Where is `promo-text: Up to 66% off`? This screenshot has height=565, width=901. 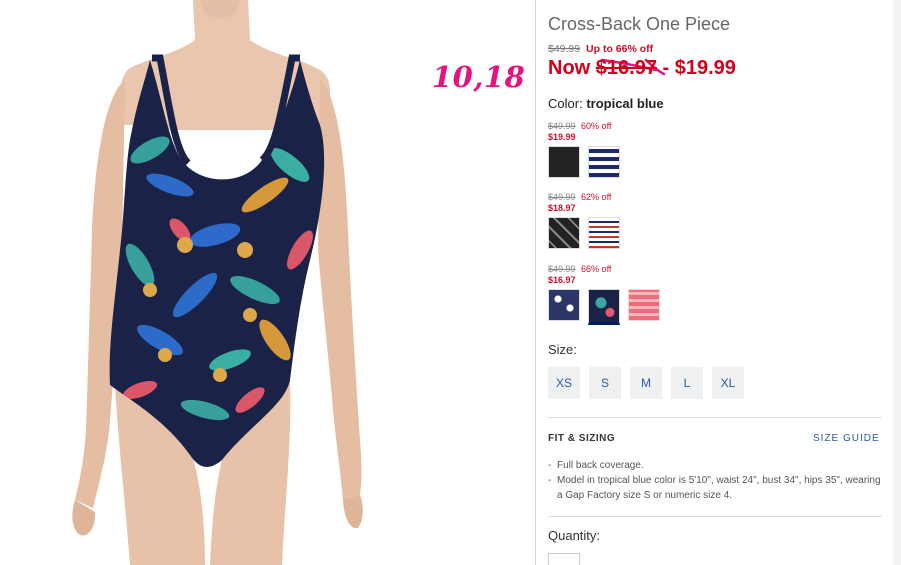
promo-text: Up to 66% off is located at coordinates (620, 49).